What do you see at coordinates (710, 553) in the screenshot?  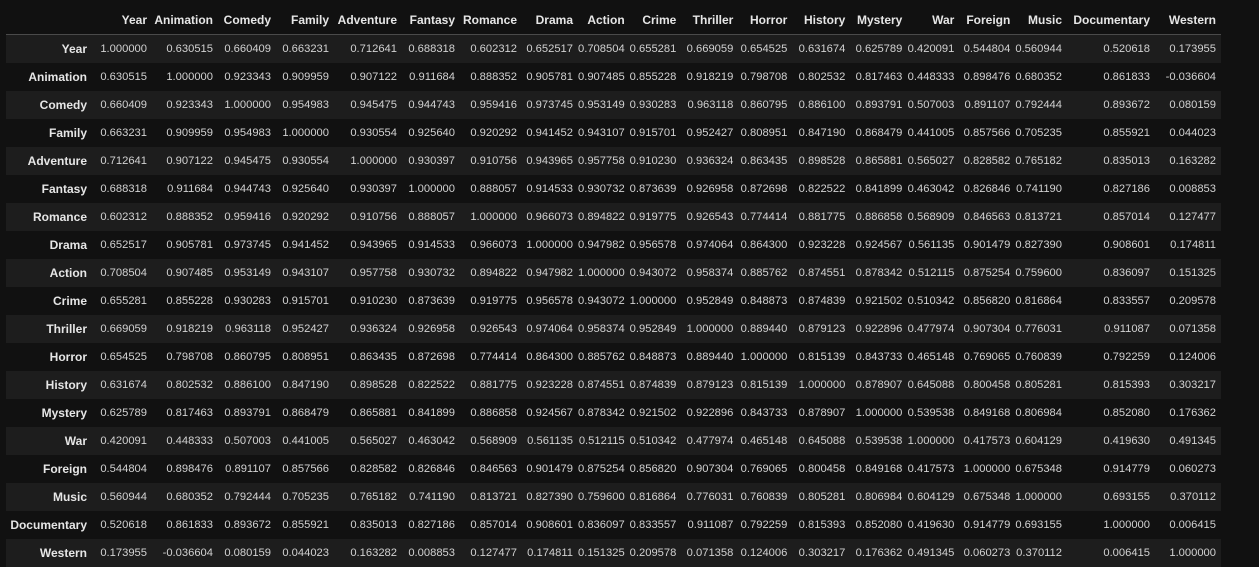 I see `table-cell: 0.071358` at bounding box center [710, 553].